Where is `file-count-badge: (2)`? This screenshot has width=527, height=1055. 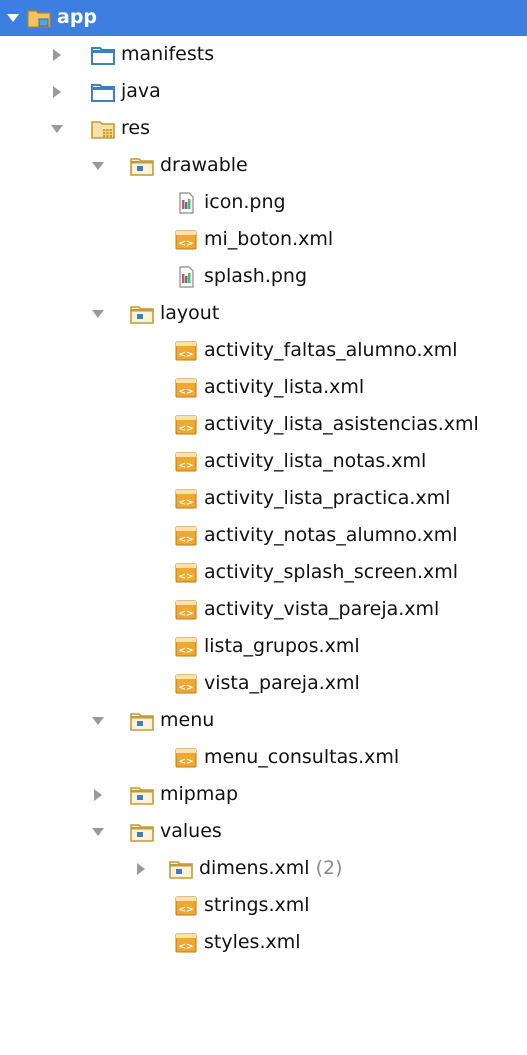 file-count-badge: (2) is located at coordinates (329, 868).